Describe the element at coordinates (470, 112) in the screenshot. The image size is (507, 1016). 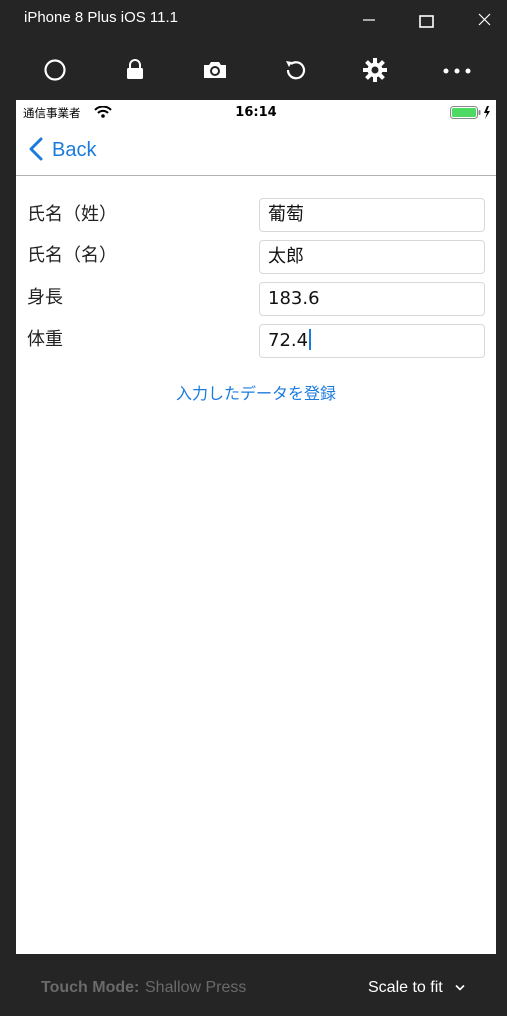
I see `battery-icon` at that location.